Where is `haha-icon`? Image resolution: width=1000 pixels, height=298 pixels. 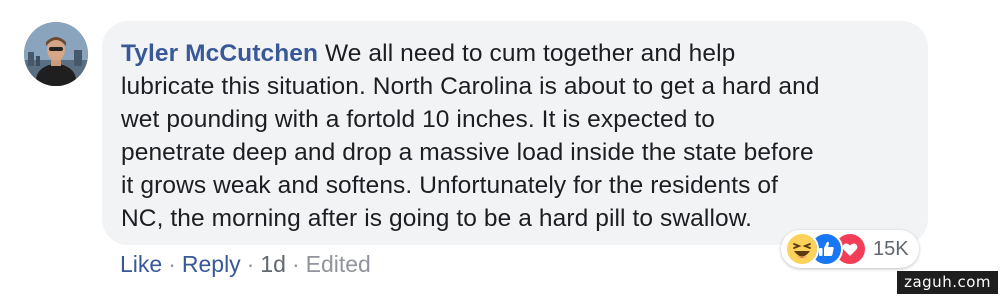
haha-icon is located at coordinates (802, 249).